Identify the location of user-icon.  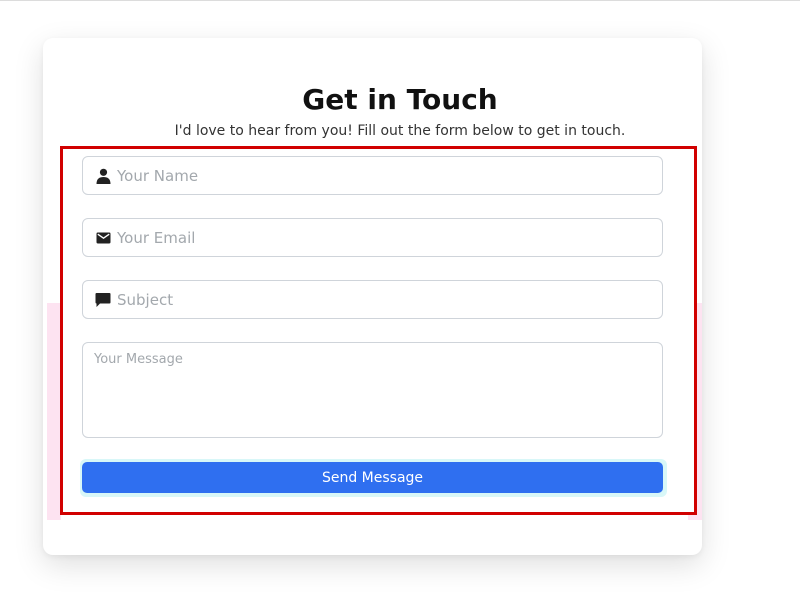
(103, 176).